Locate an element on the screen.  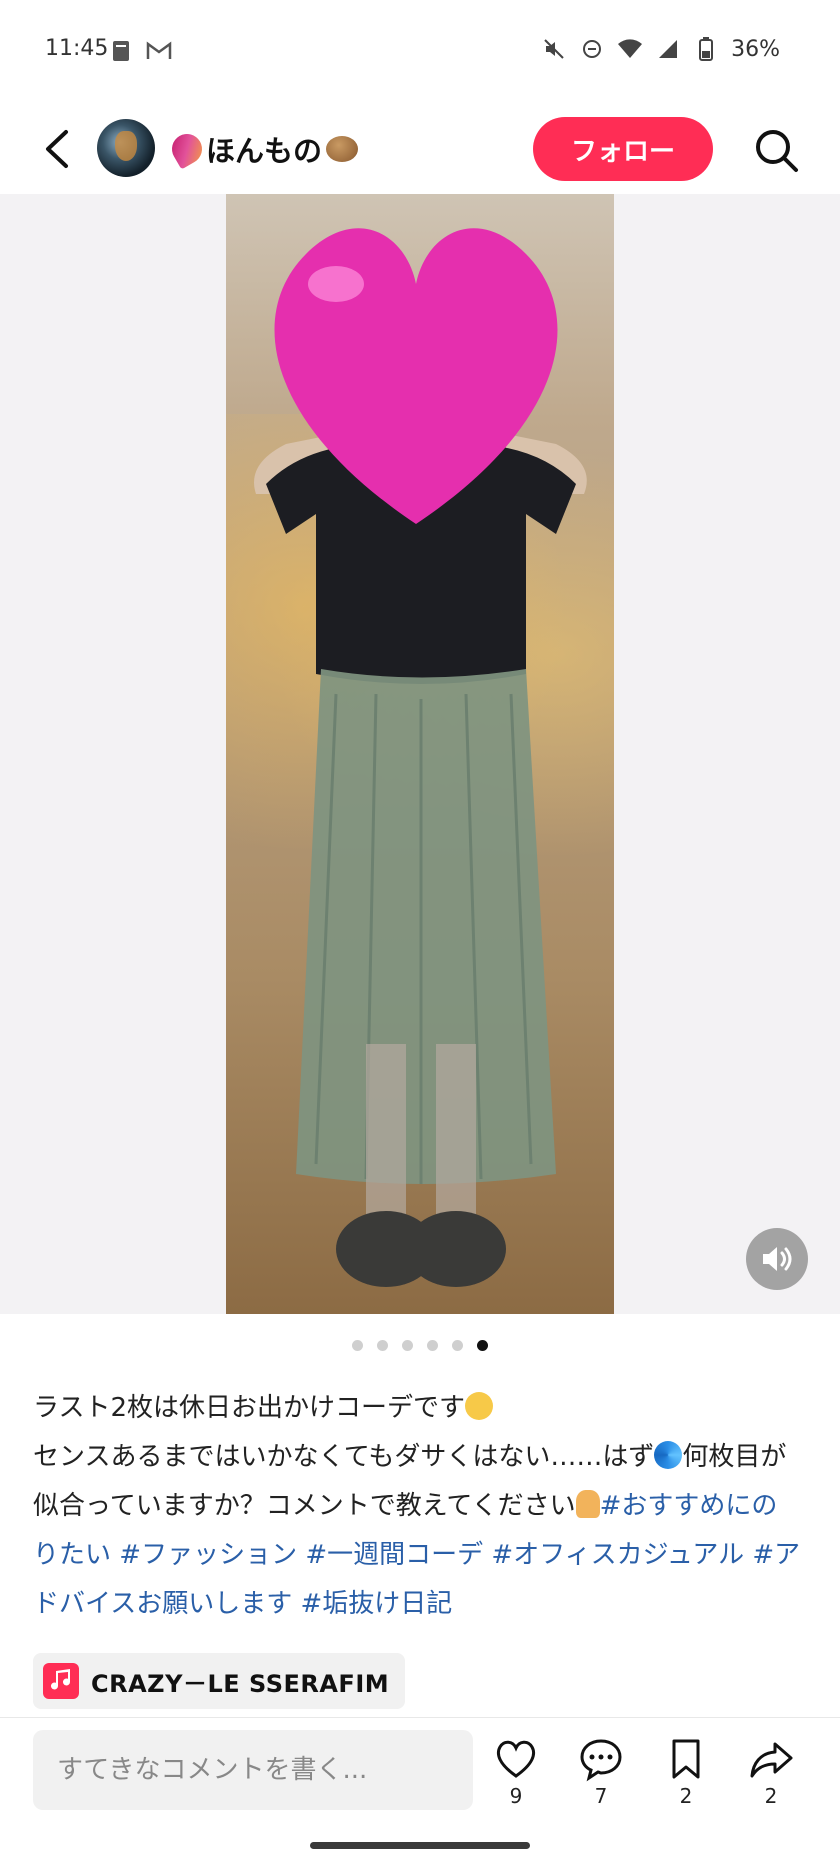
sweet-potato-icon is located at coordinates (187, 149).